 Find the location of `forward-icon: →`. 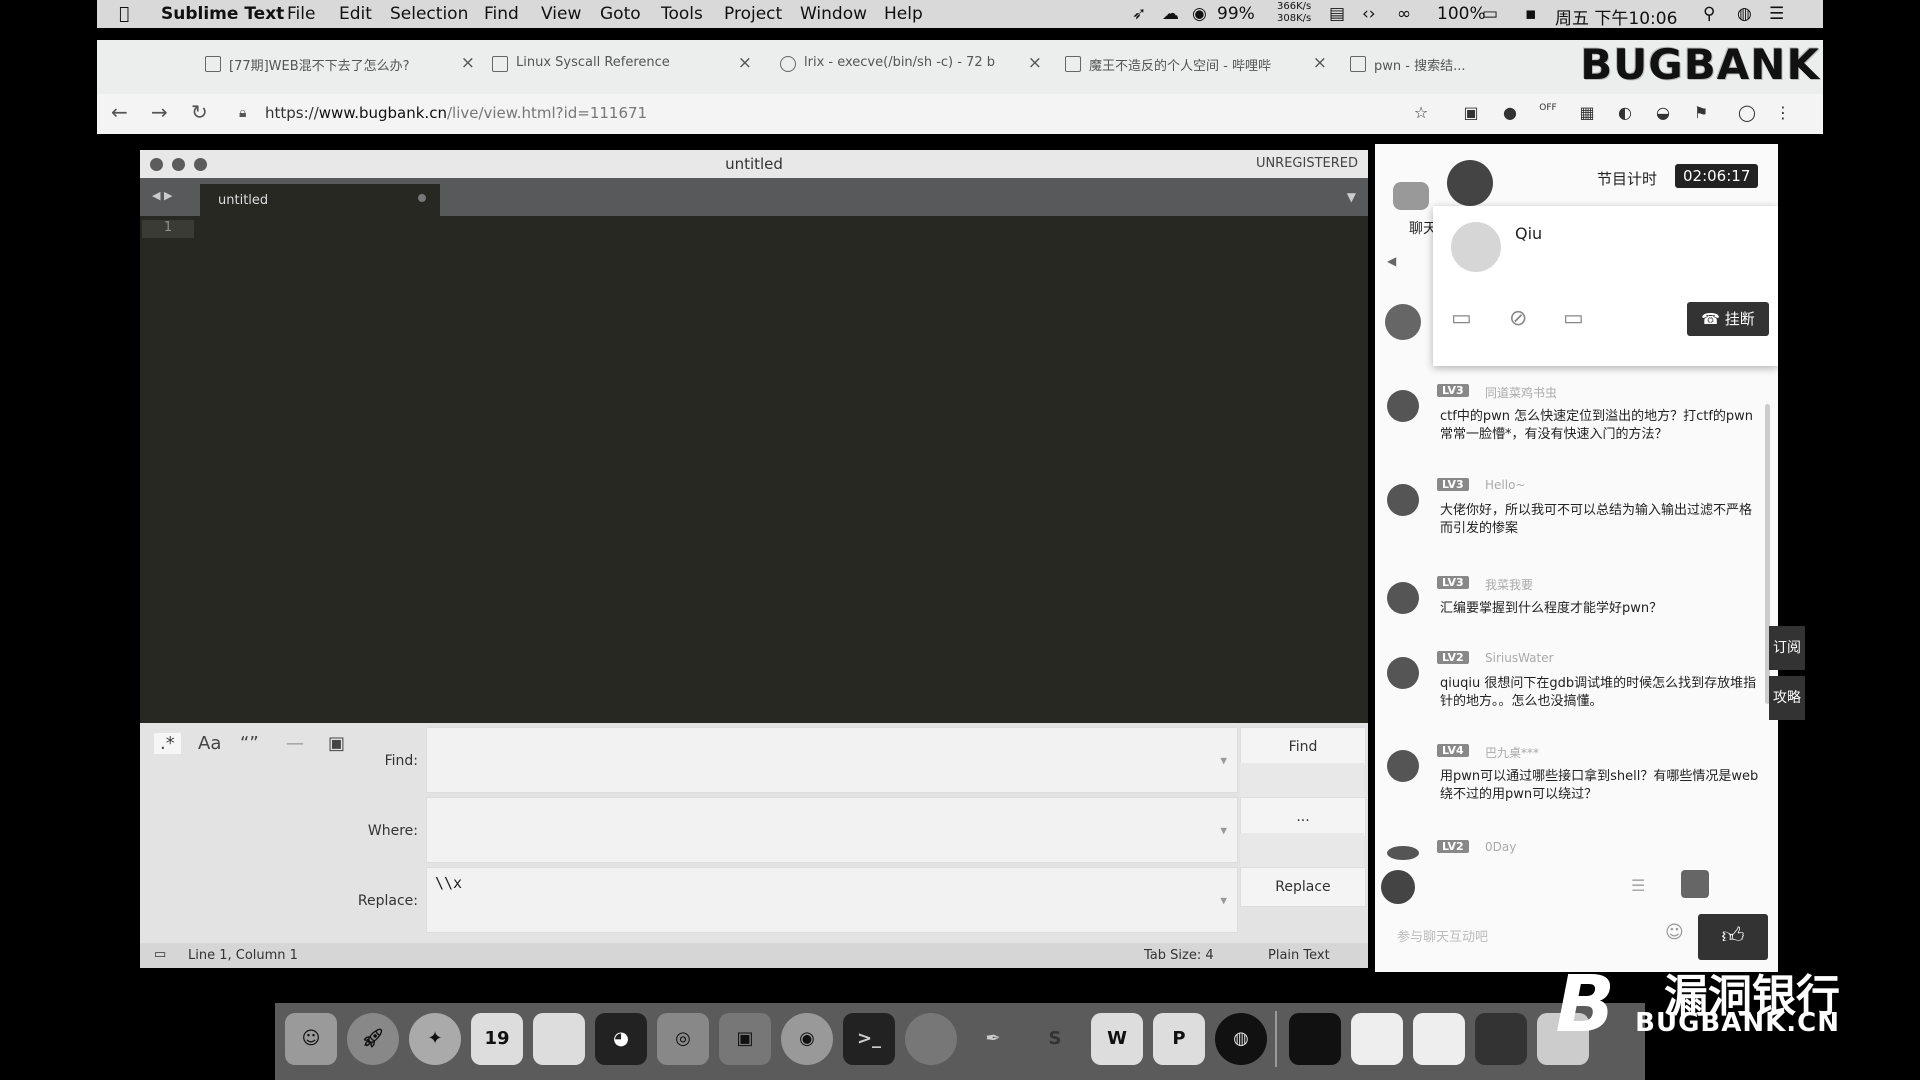

forward-icon: → is located at coordinates (159, 112).